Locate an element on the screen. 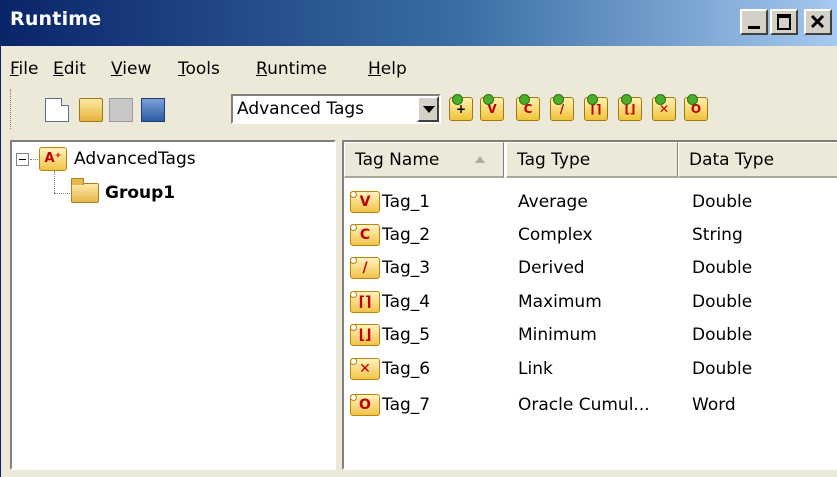  menu-tools: Tools is located at coordinates (199, 69).